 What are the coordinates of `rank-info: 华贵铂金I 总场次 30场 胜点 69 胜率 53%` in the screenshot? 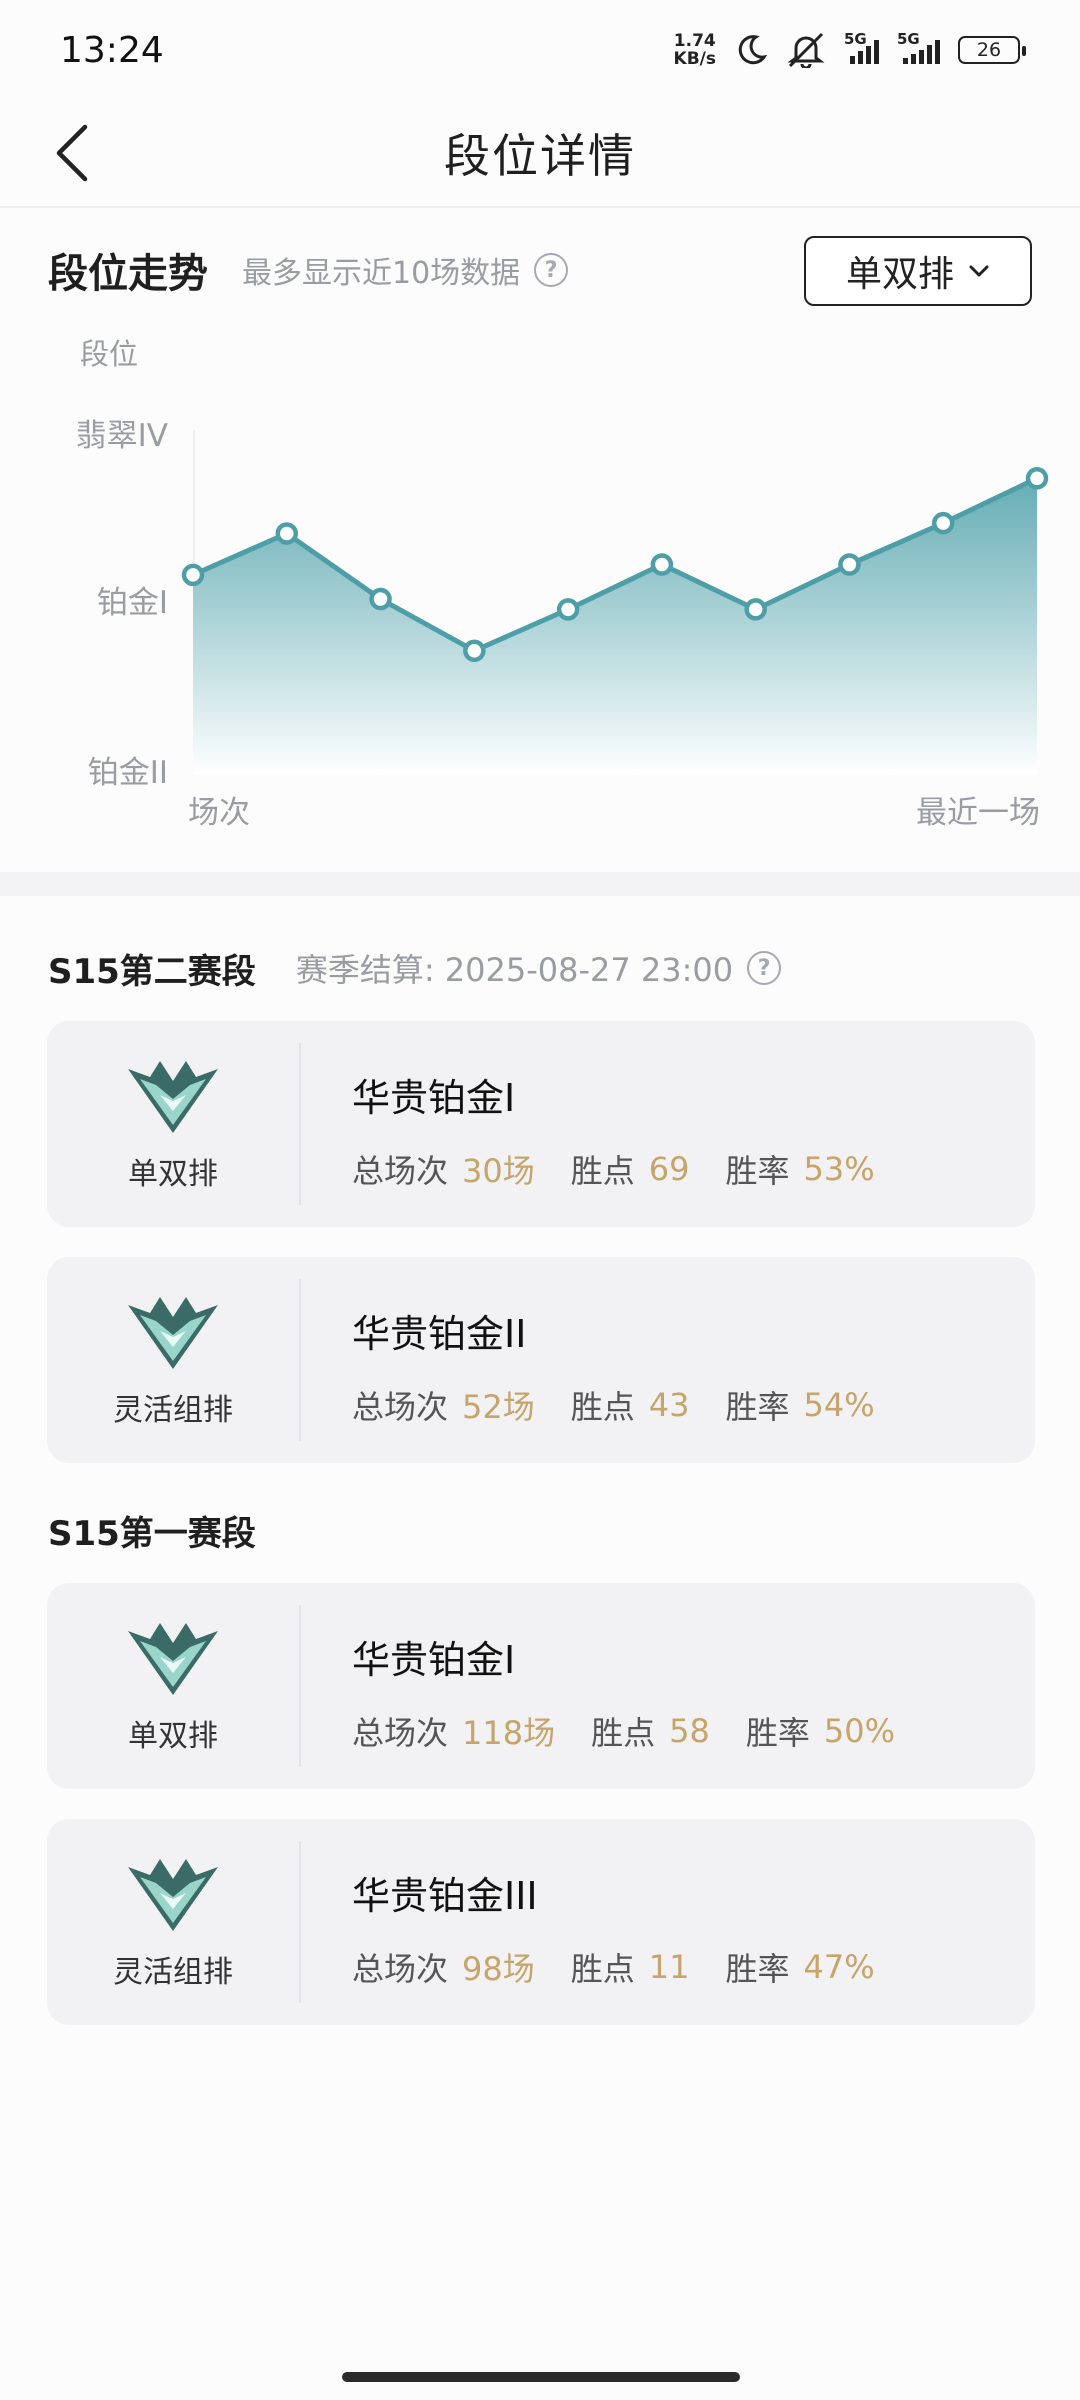 It's located at (631, 1129).